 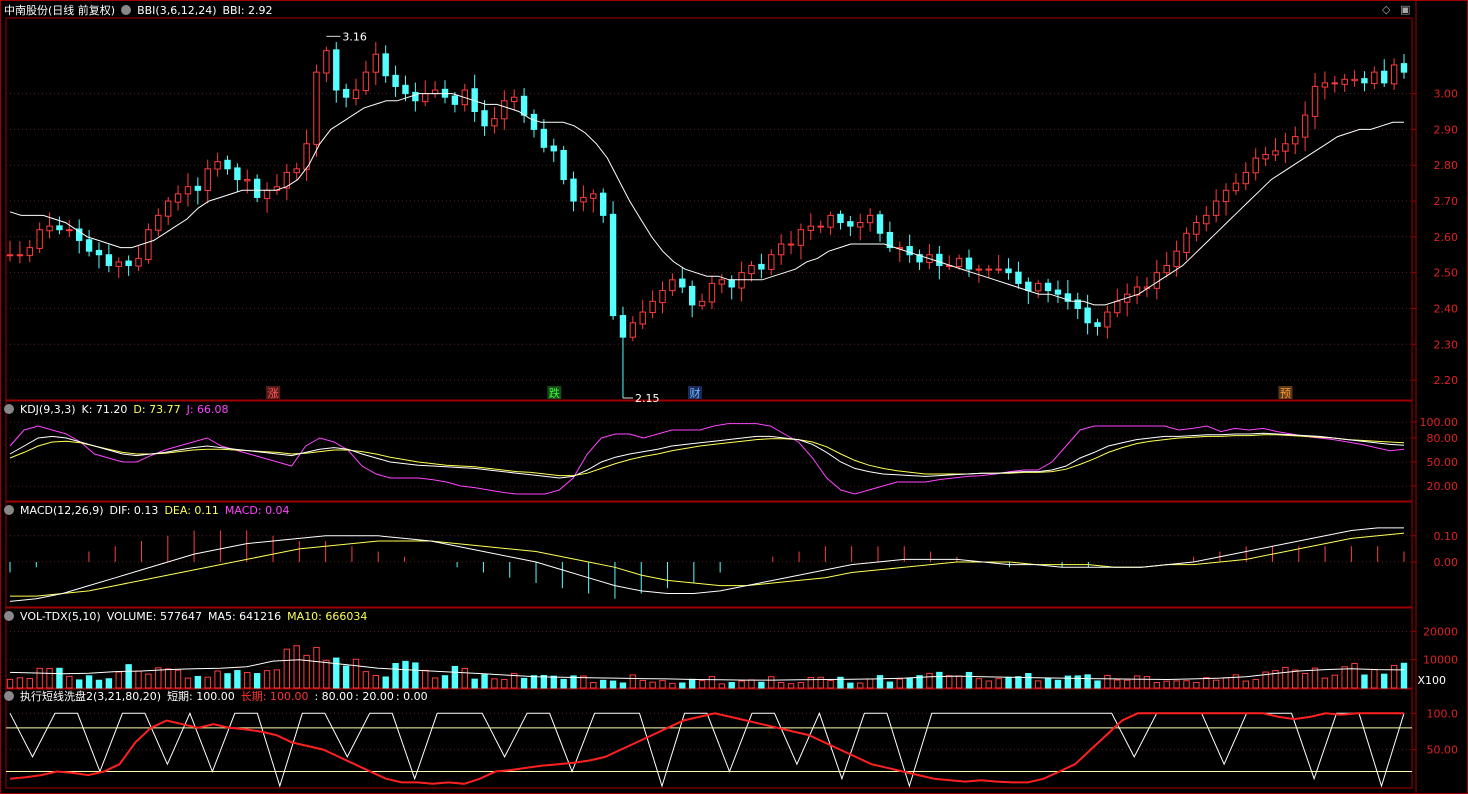 What do you see at coordinates (126, 10) in the screenshot?
I see `indicator-toggle-icon` at bounding box center [126, 10].